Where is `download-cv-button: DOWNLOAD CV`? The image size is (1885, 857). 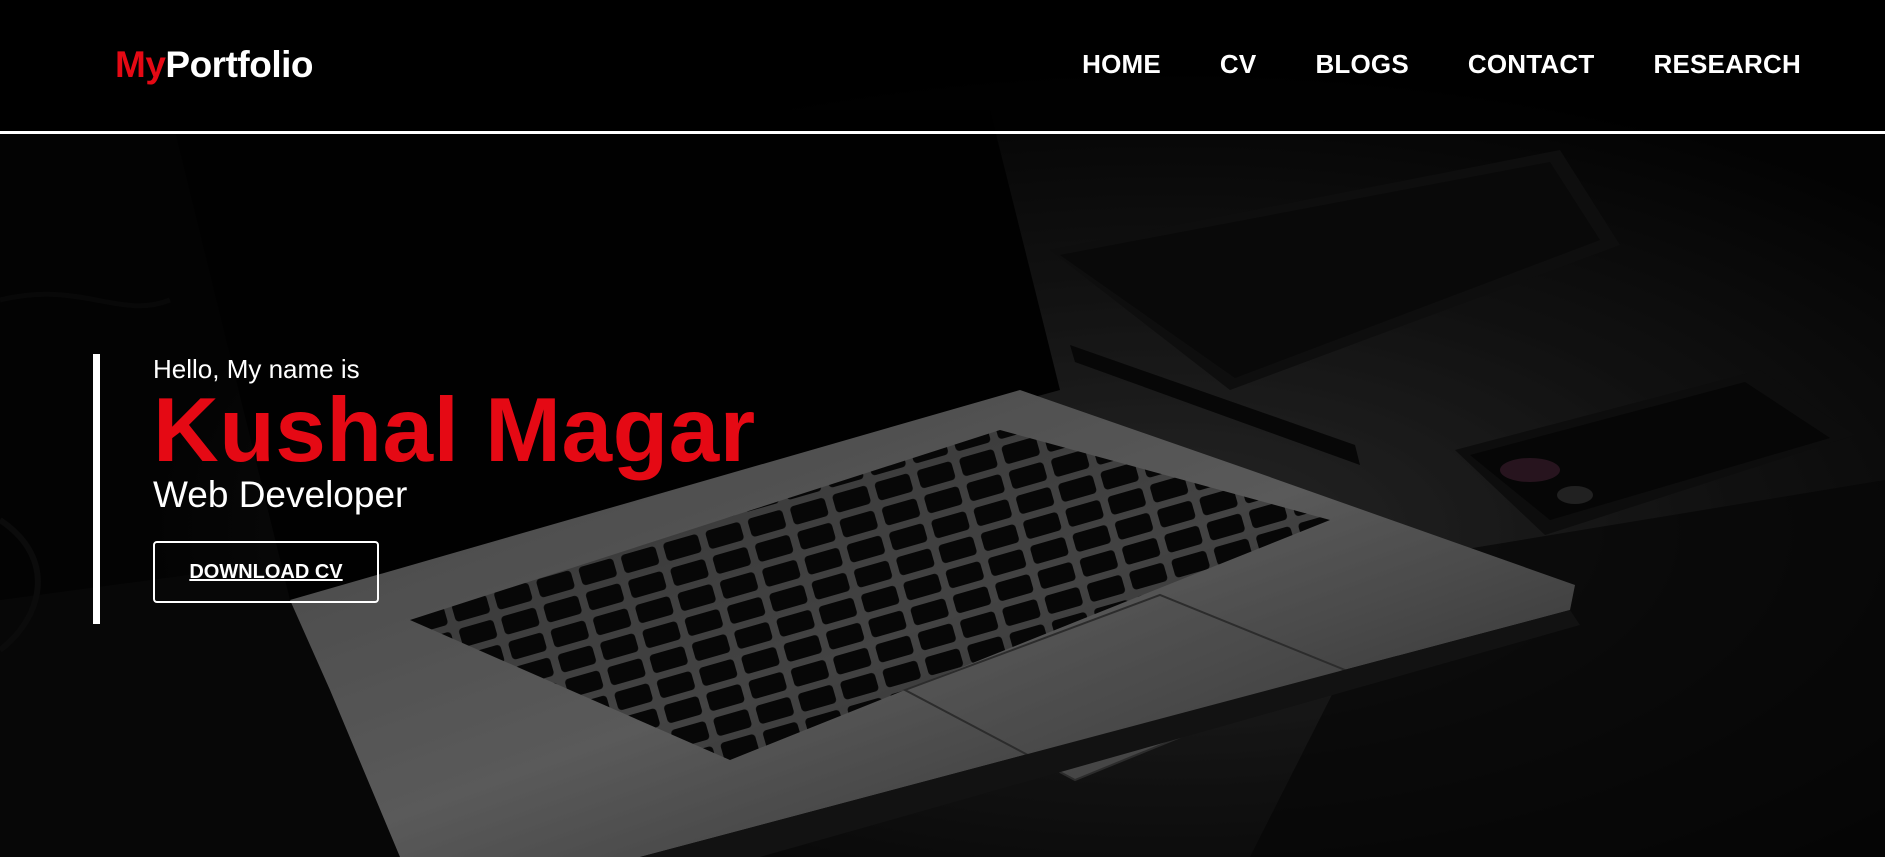 download-cv-button: DOWNLOAD CV is located at coordinates (266, 572).